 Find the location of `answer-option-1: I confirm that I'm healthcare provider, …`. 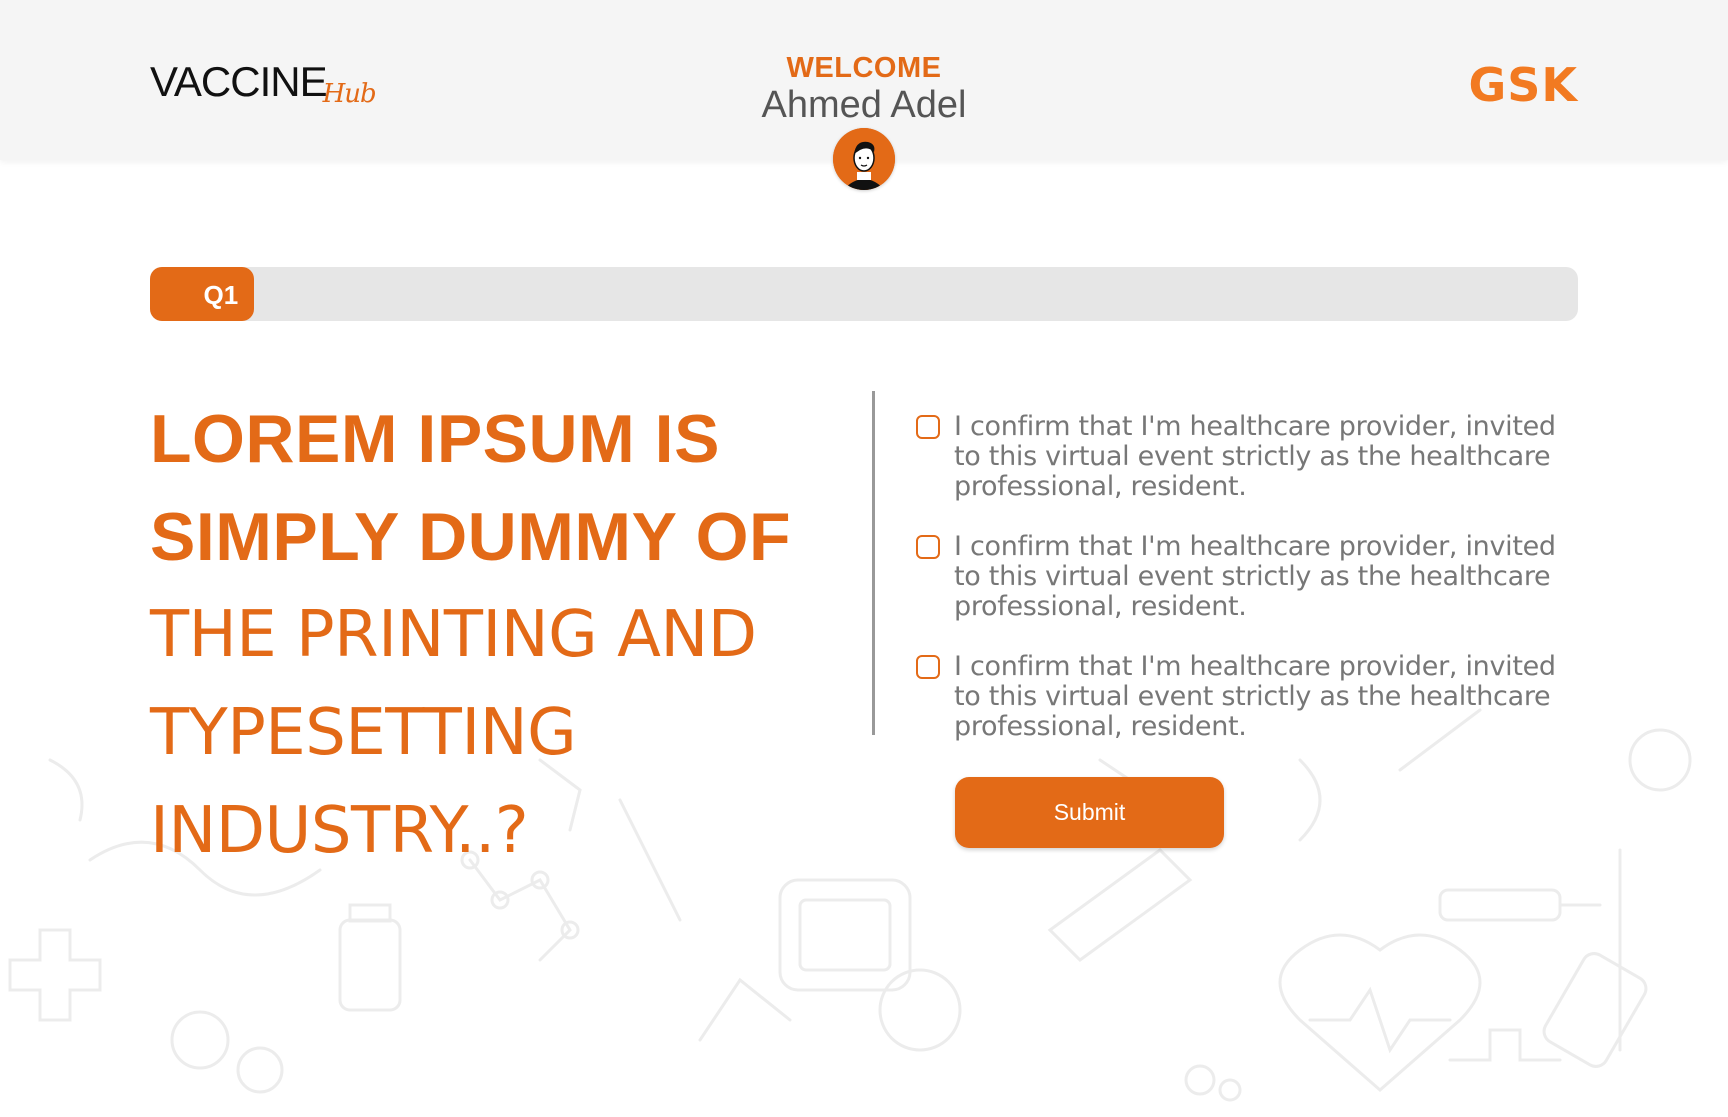

answer-option-1: I confirm that I'm healthcare provider, … is located at coordinates (1246, 457).